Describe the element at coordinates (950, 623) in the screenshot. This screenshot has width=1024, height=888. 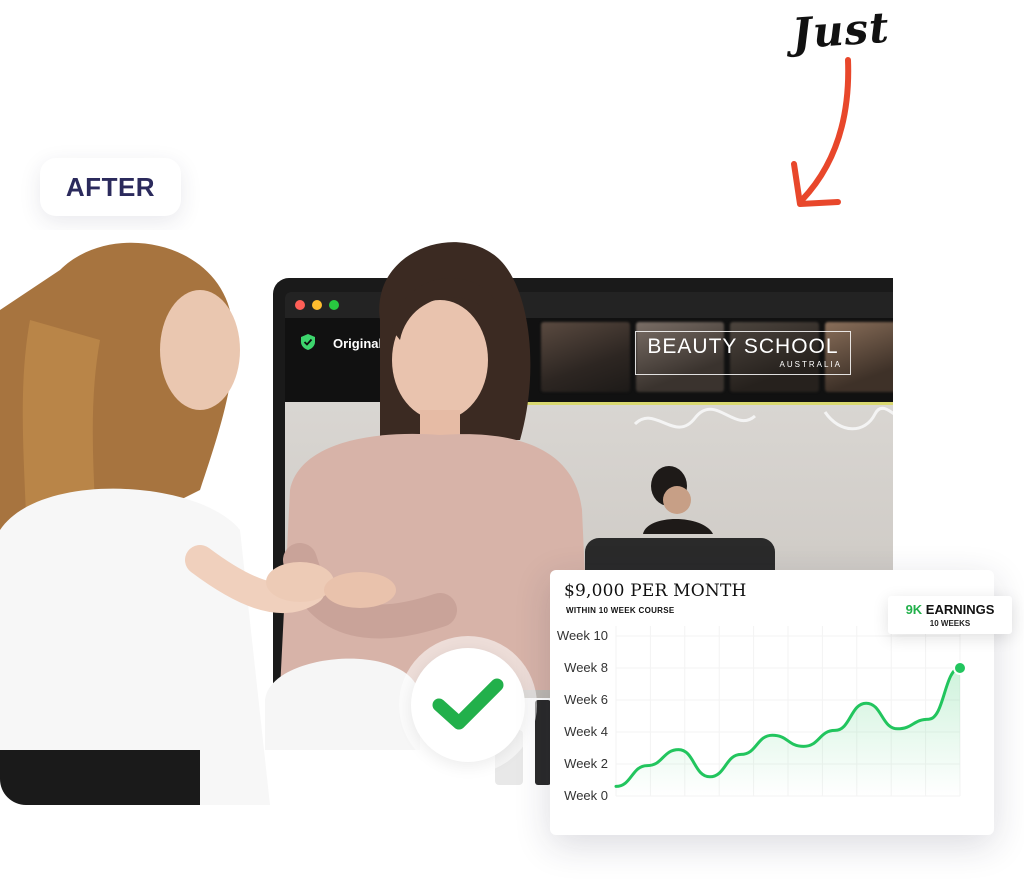
I see `callout-sublabel: 10 WEEKS` at that location.